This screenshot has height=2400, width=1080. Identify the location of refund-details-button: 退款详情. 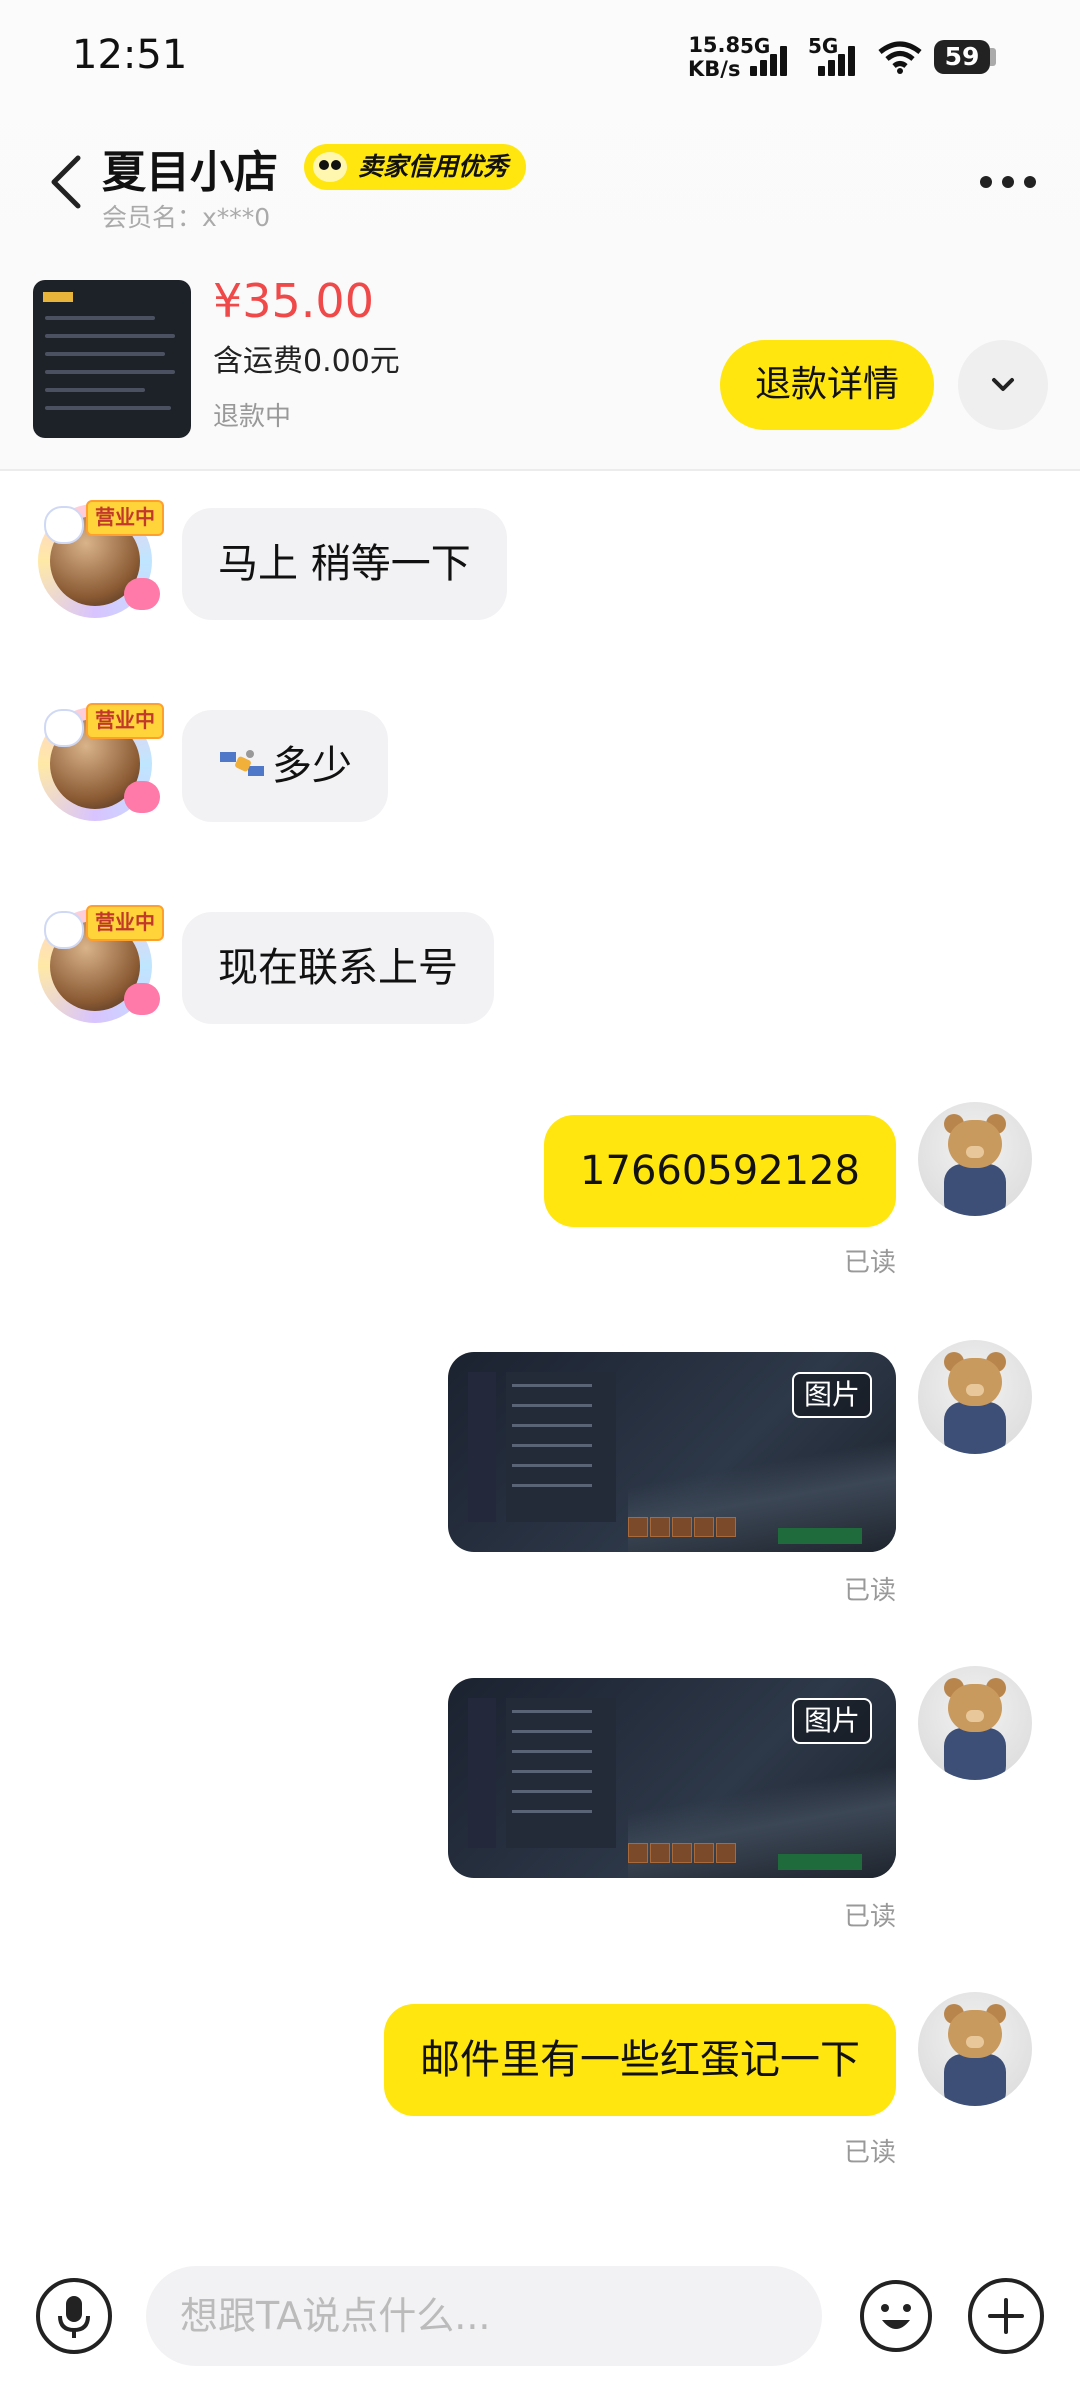
(827, 385).